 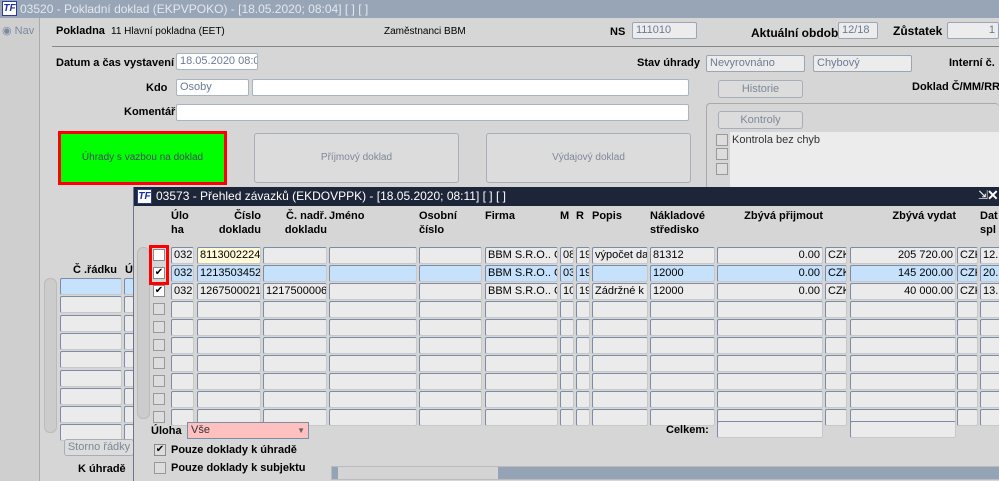 I want to click on cell-dat: 20., so click(x=989, y=273).